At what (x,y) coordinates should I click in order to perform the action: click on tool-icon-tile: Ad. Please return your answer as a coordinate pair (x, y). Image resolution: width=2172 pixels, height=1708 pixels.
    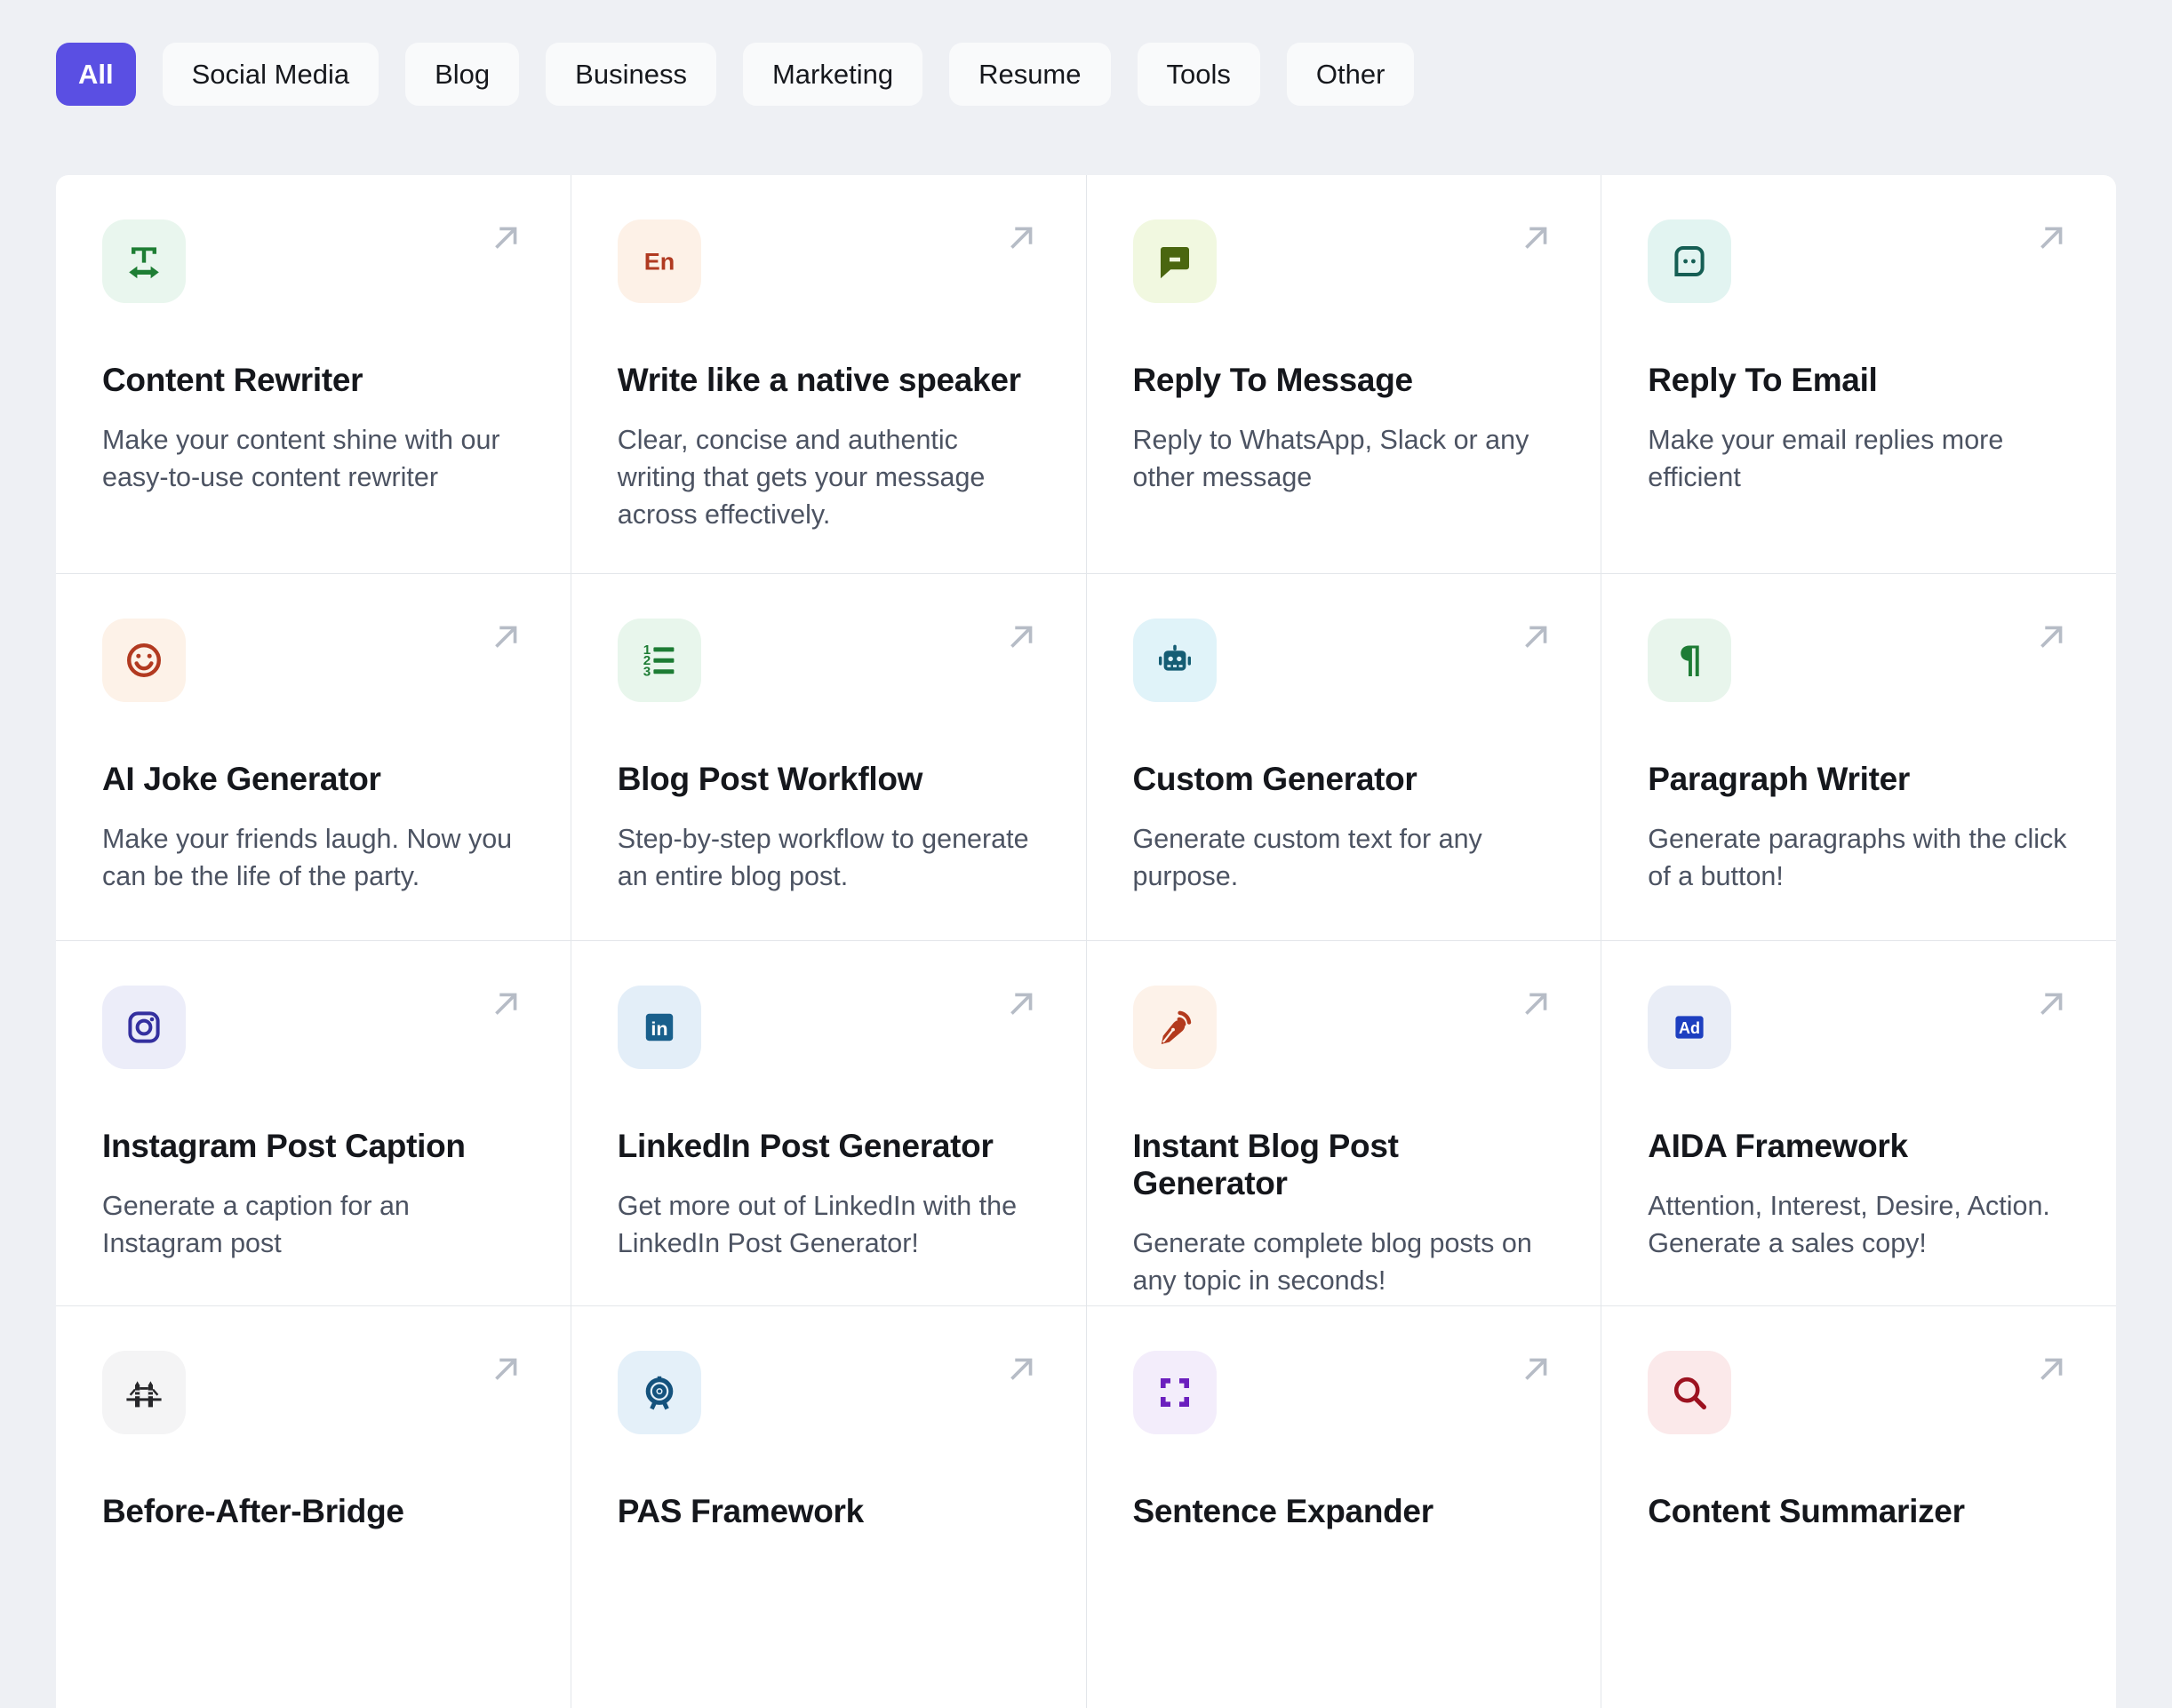
    Looking at the image, I should click on (1690, 1027).